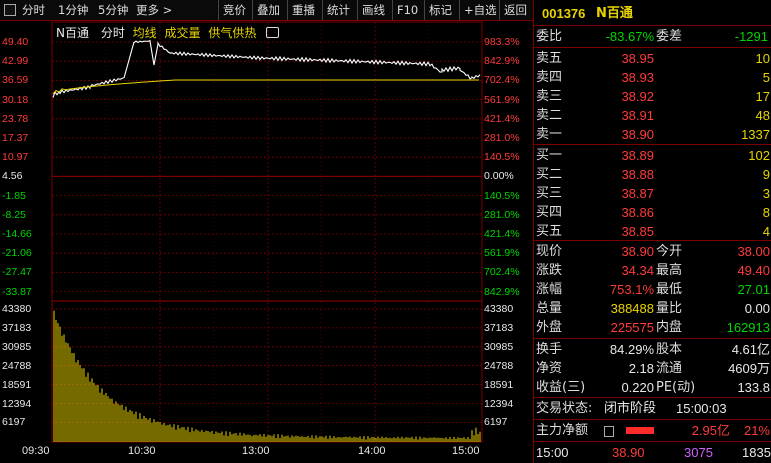 Image resolution: width=771 pixels, height=463 pixels. I want to click on weicha-value: -1291, so click(751, 36).